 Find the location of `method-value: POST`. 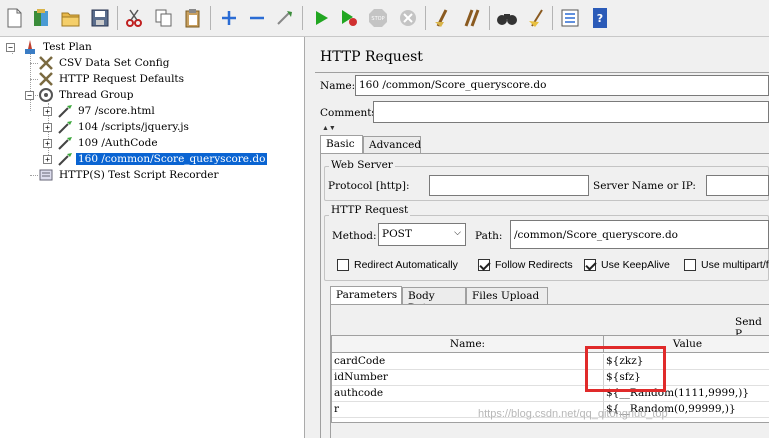

method-value: POST is located at coordinates (397, 234).